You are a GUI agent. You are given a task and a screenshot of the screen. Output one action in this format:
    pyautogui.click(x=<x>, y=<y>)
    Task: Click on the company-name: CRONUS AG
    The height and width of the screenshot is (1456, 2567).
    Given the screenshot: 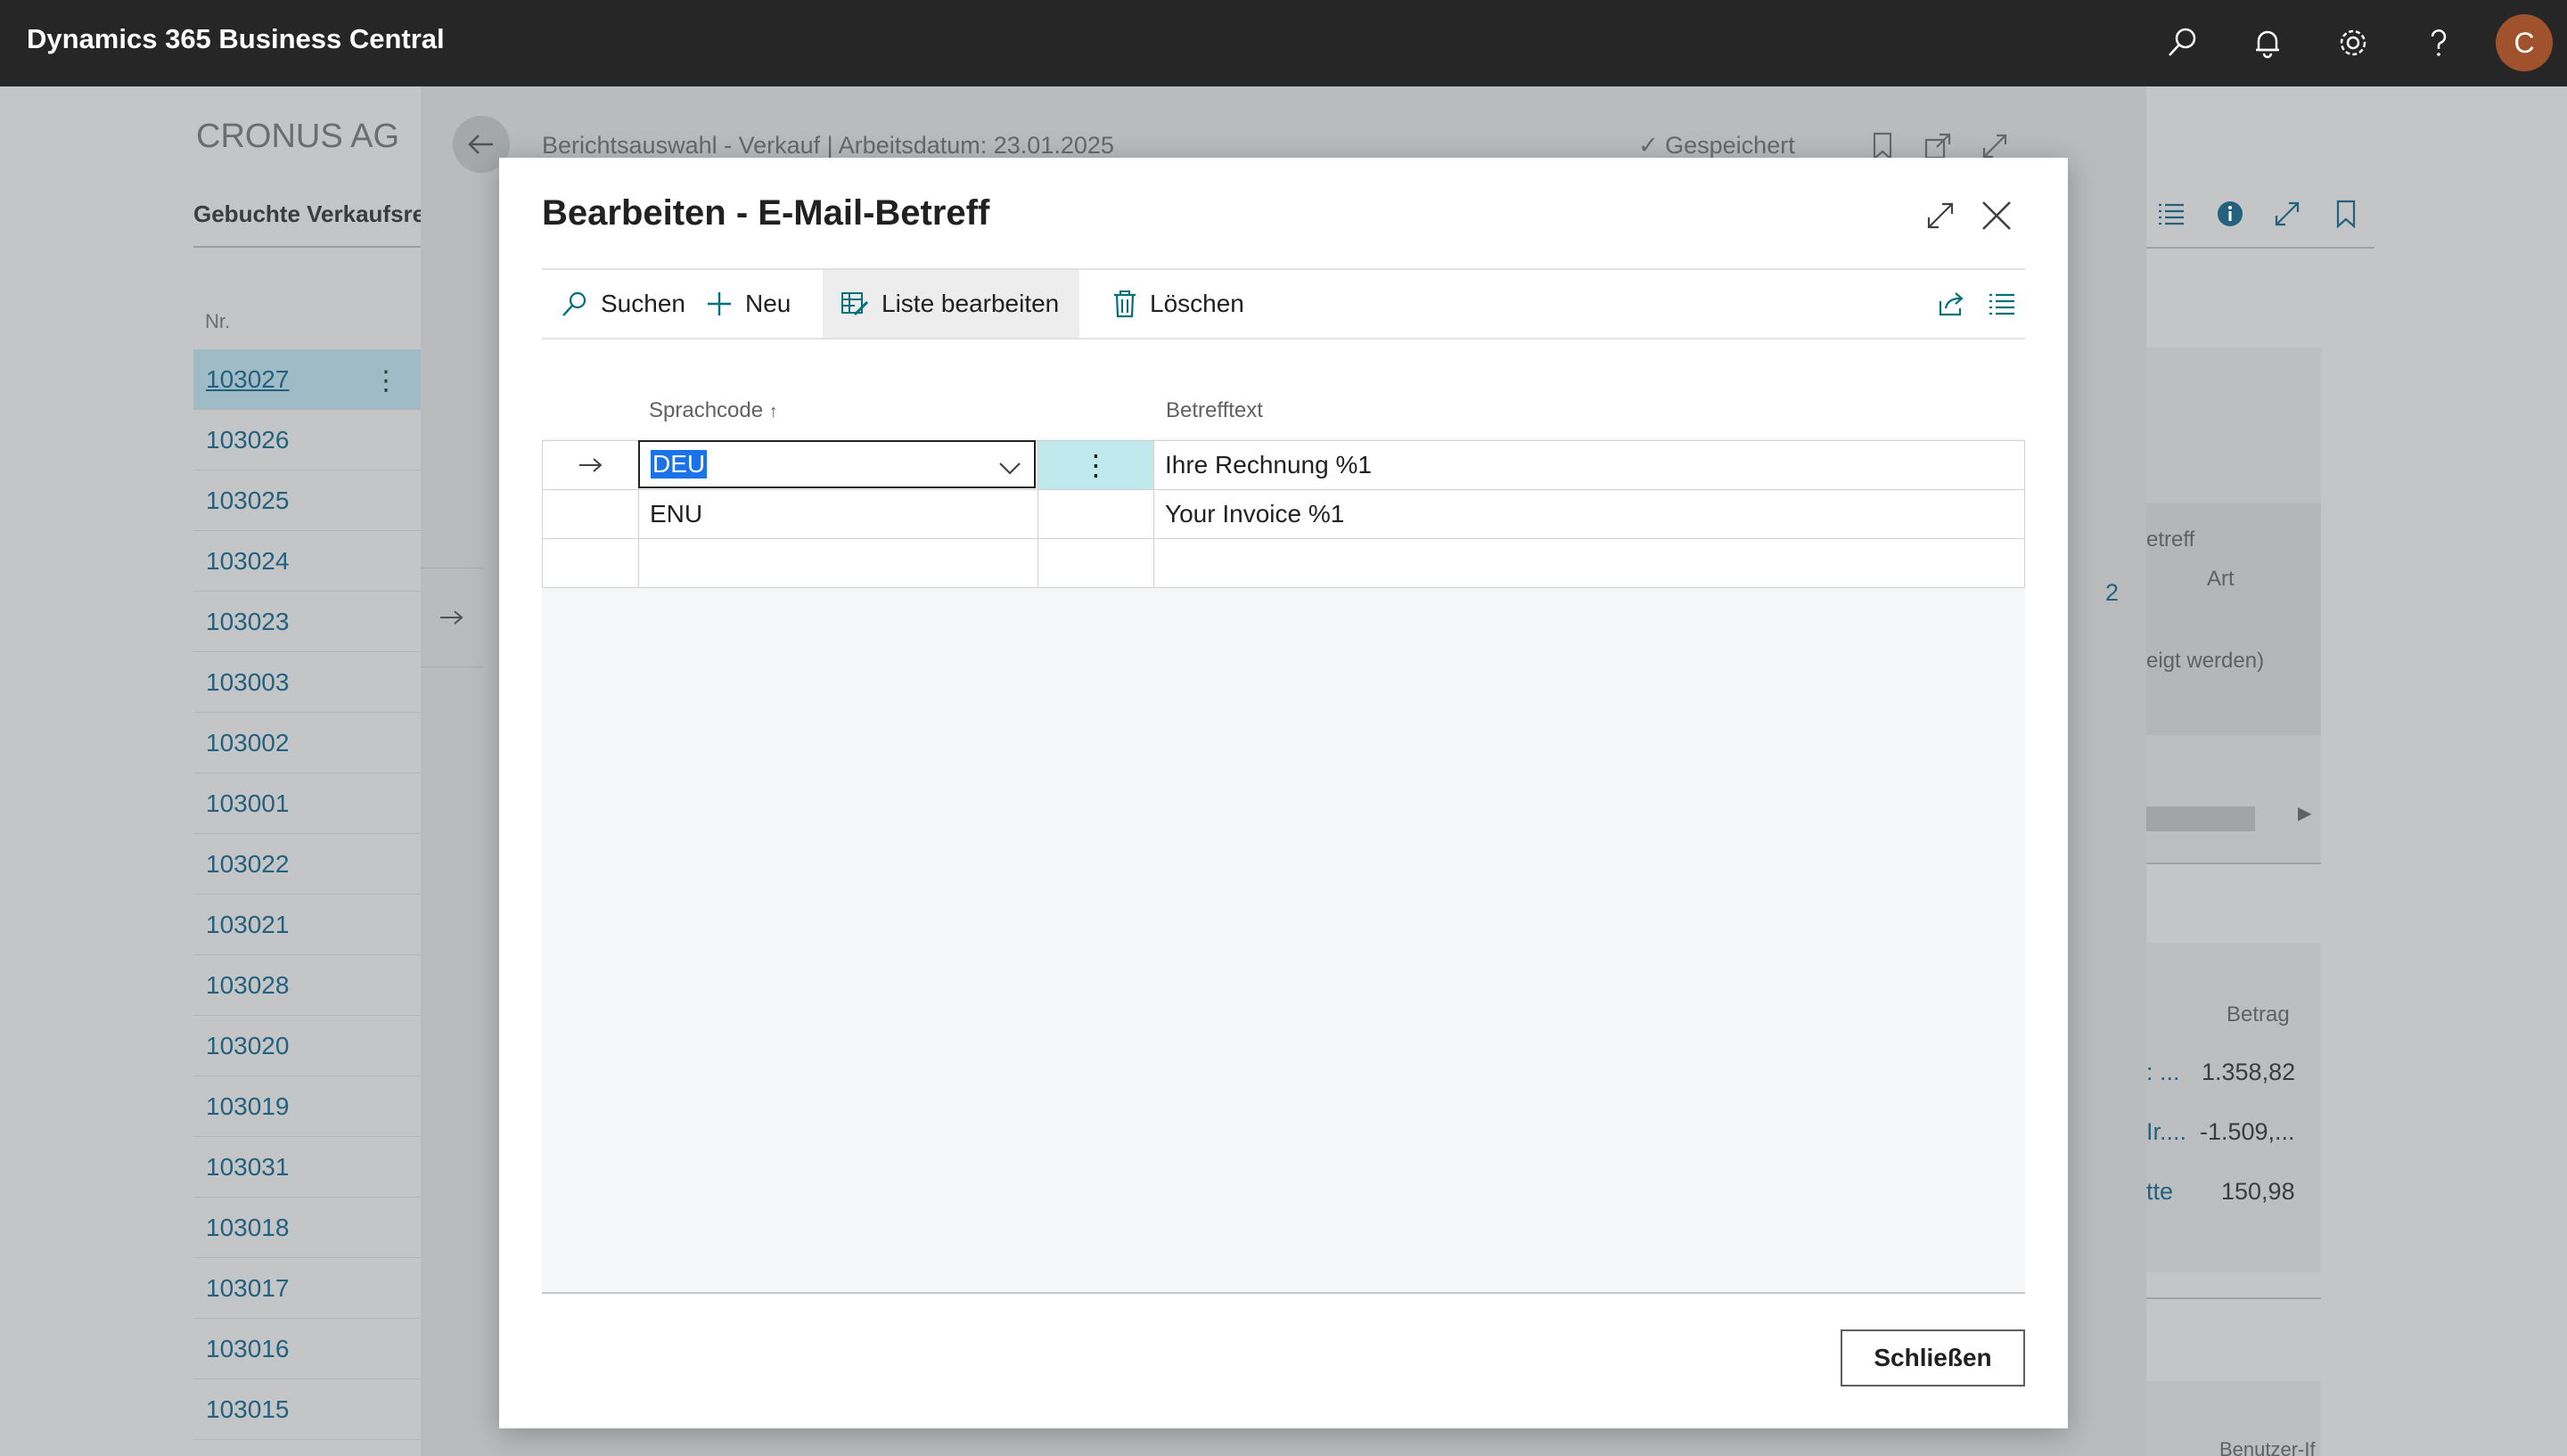 What is the action you would take?
    pyautogui.click(x=297, y=137)
    